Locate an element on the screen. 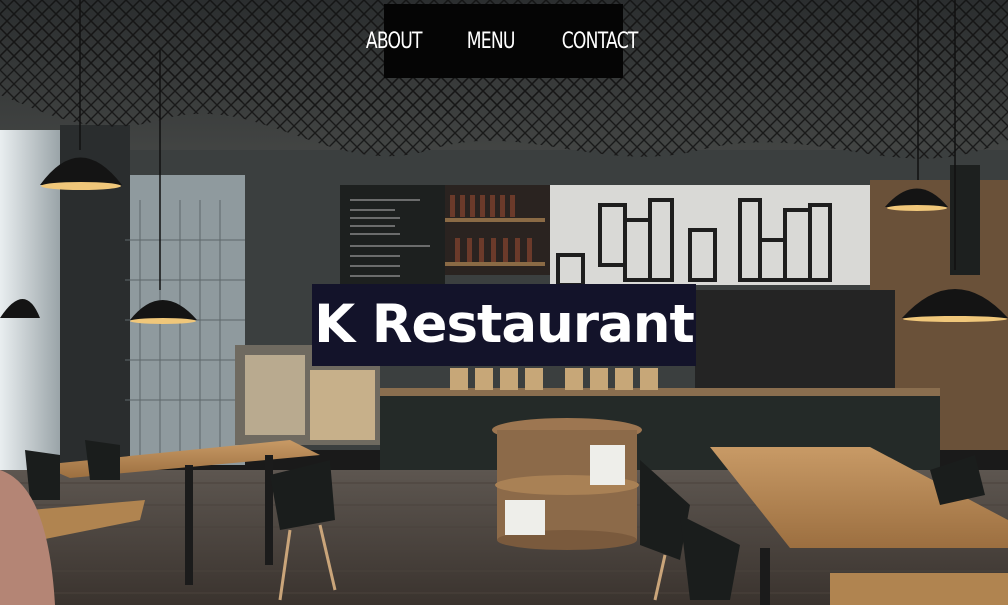 Image resolution: width=1008 pixels, height=605 pixels. nav-link-contact: CONTACT is located at coordinates (600, 41).